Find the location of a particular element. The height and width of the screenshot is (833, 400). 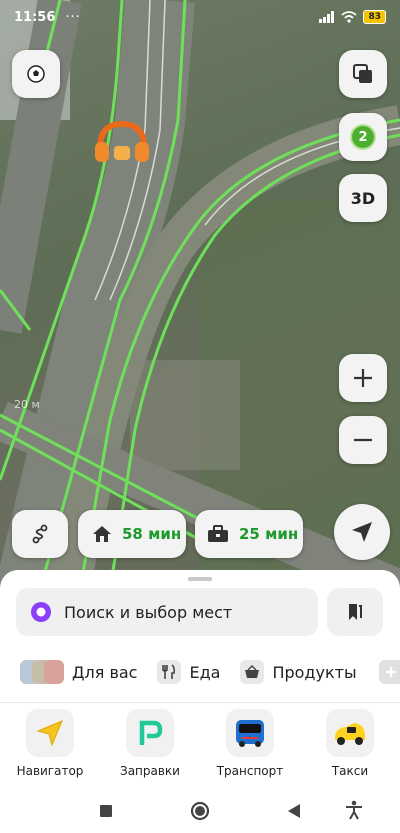

layers-icon is located at coordinates (362, 73).